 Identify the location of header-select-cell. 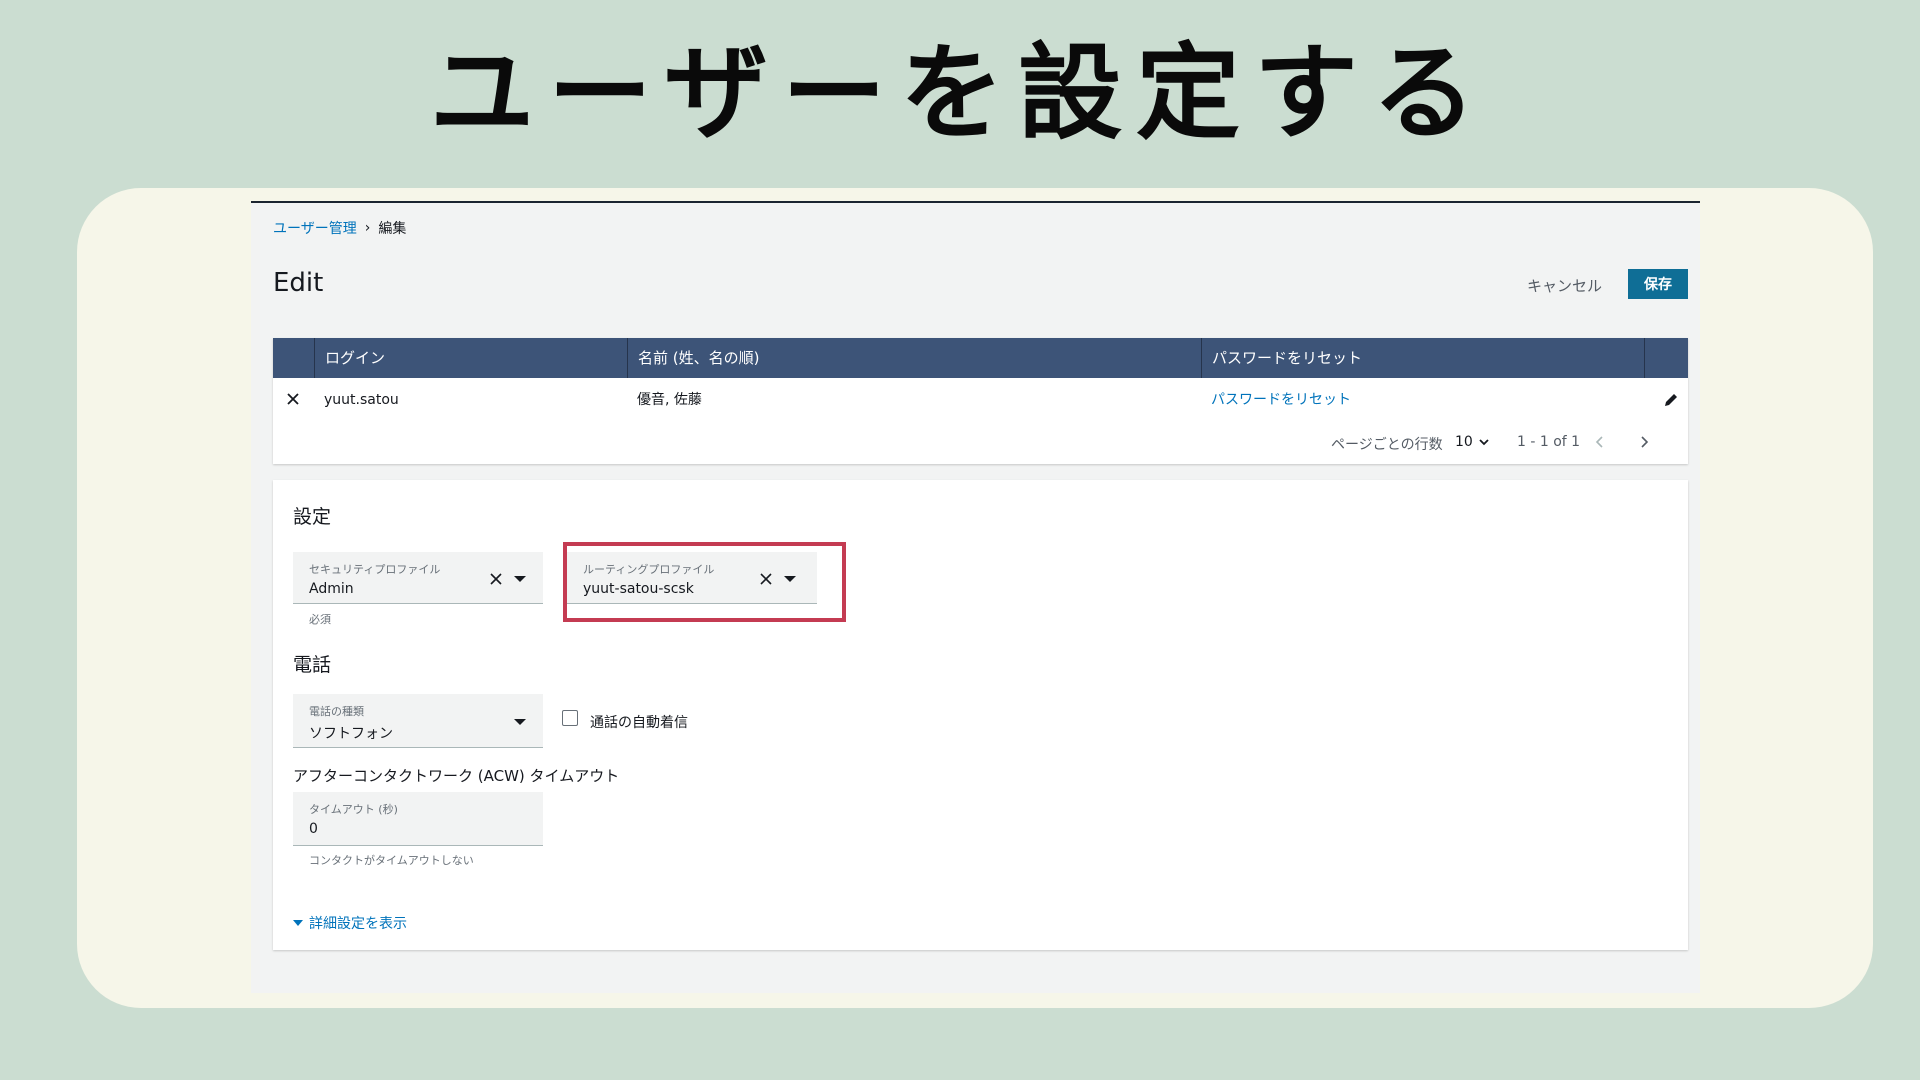
(293, 358).